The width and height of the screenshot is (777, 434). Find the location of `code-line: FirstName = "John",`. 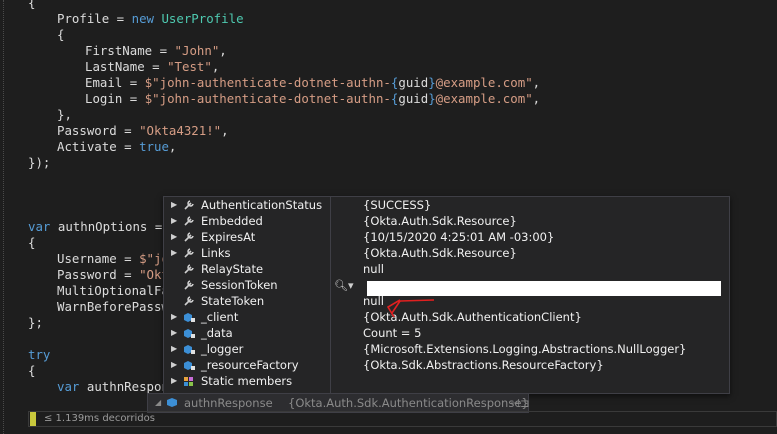

code-line: FirstName = "John", is located at coordinates (156, 50).